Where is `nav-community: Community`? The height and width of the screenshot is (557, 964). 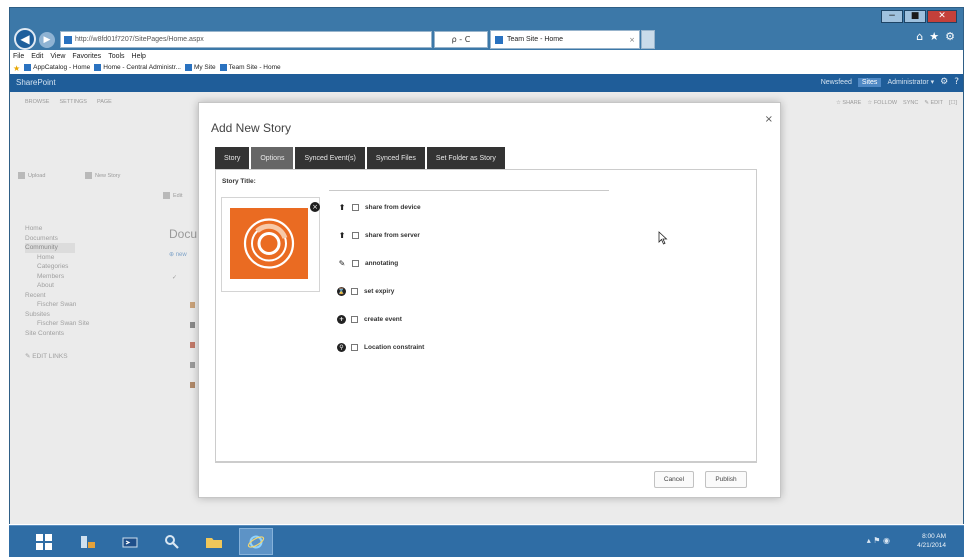
nav-community: Community is located at coordinates (50, 248).